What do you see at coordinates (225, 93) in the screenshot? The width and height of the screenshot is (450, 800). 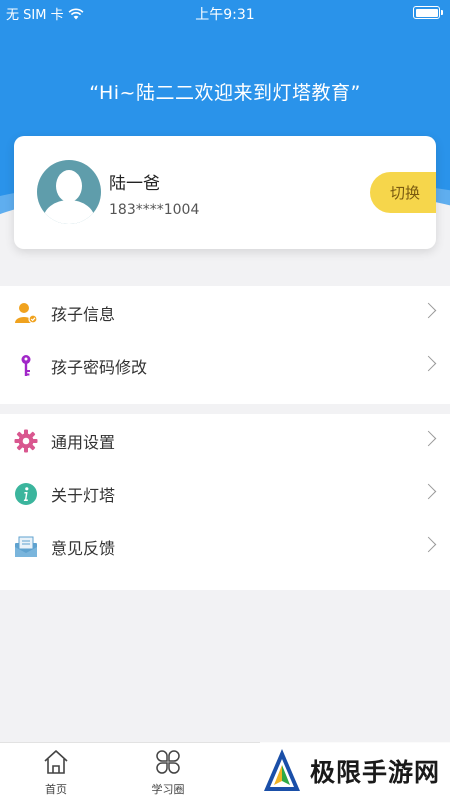 I see `welcome-text: “Hi~陆二二欢迎来到灯塔教育”` at bounding box center [225, 93].